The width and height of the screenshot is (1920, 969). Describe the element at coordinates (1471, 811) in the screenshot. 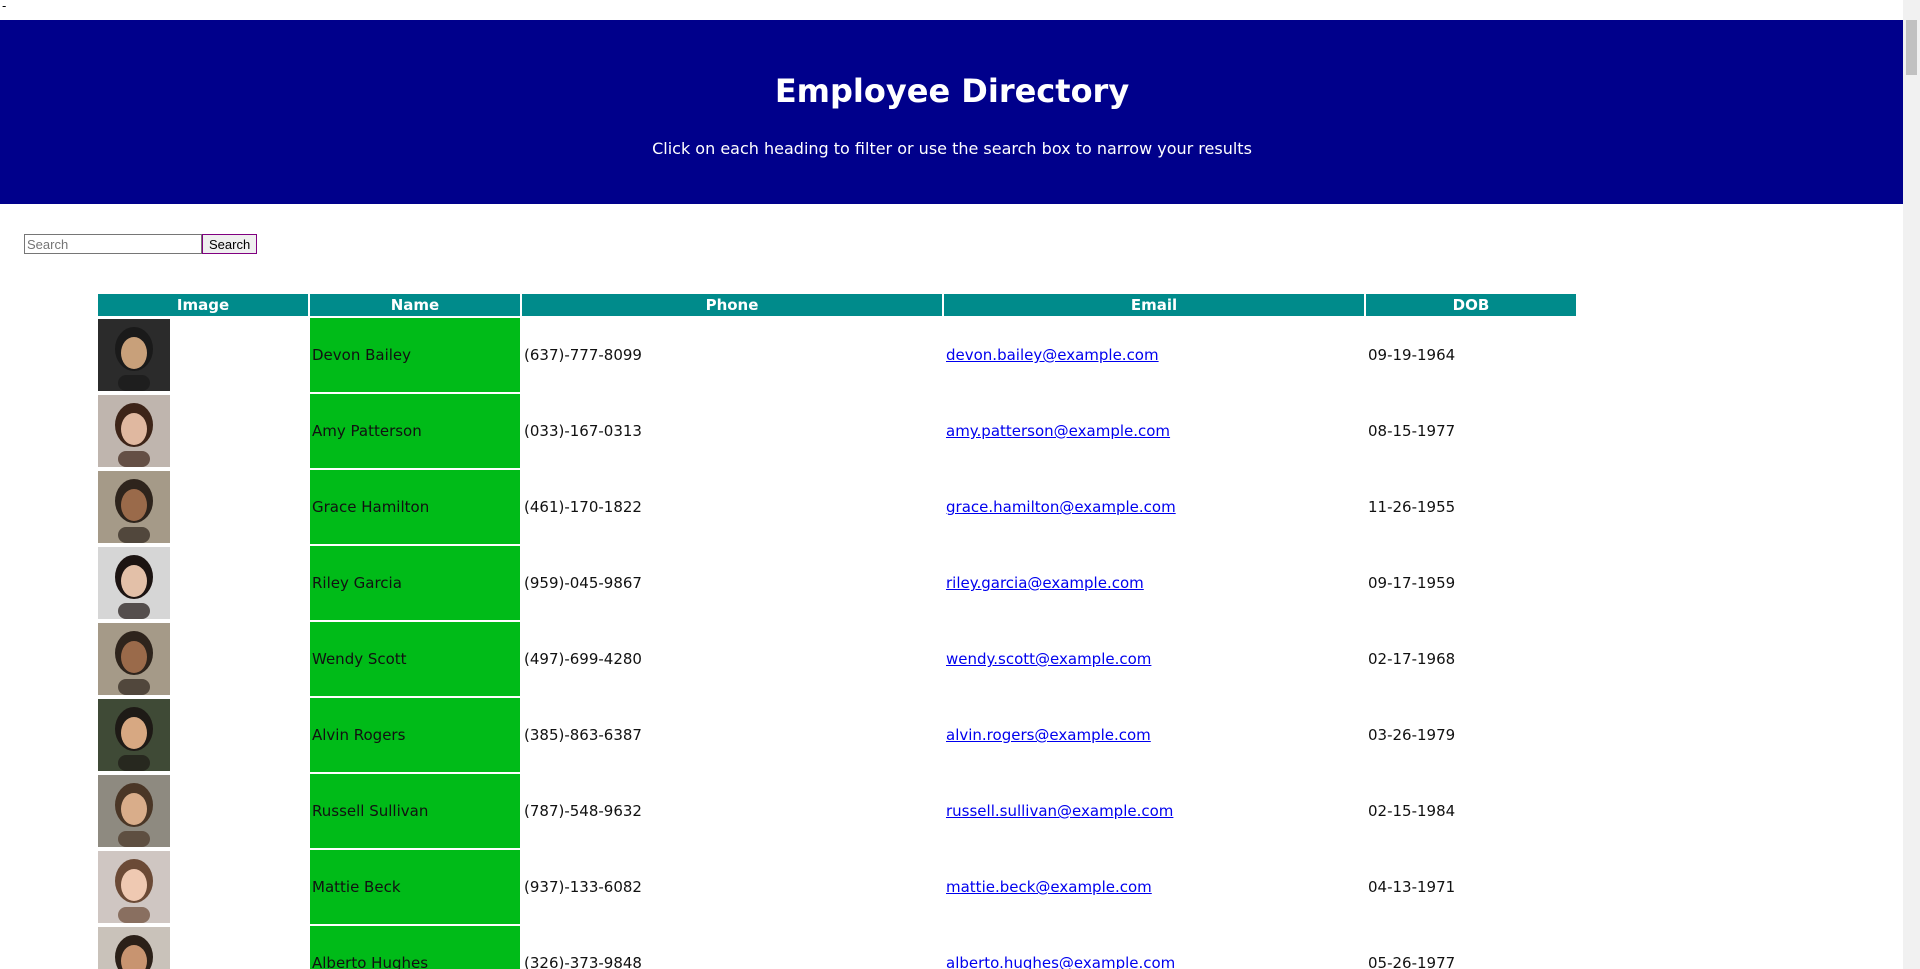

I see `employee-dob-cell: 02-15-1984` at that location.